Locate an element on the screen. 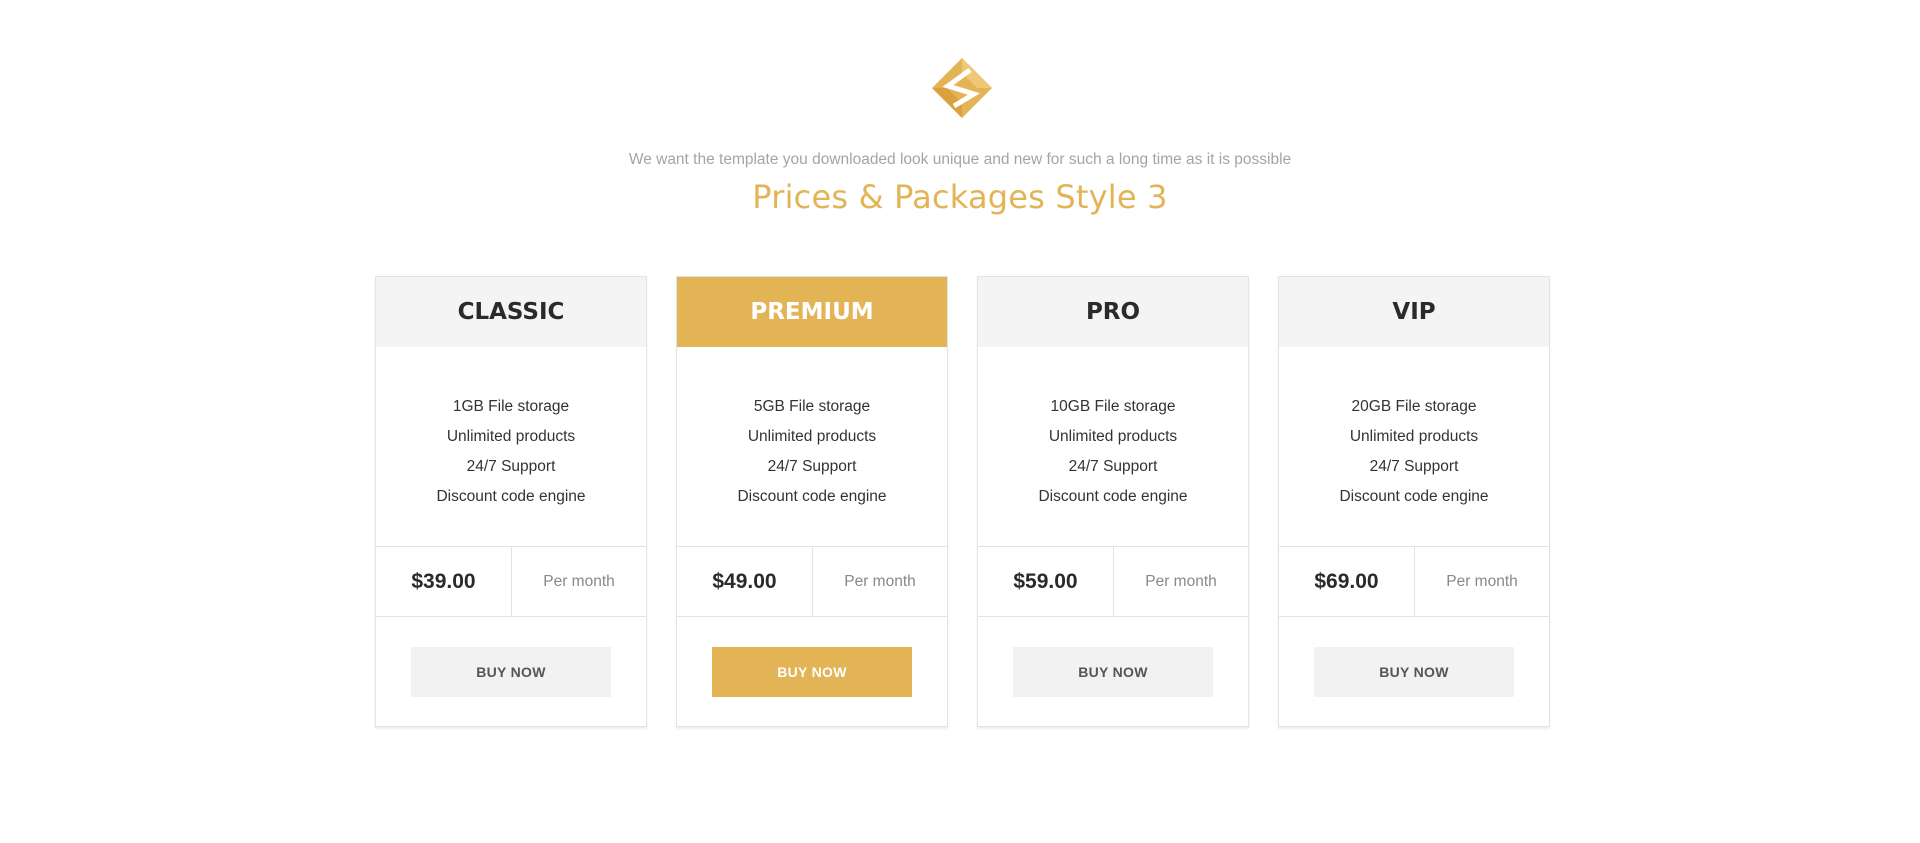  plan-price: $39.00 is located at coordinates (444, 581).